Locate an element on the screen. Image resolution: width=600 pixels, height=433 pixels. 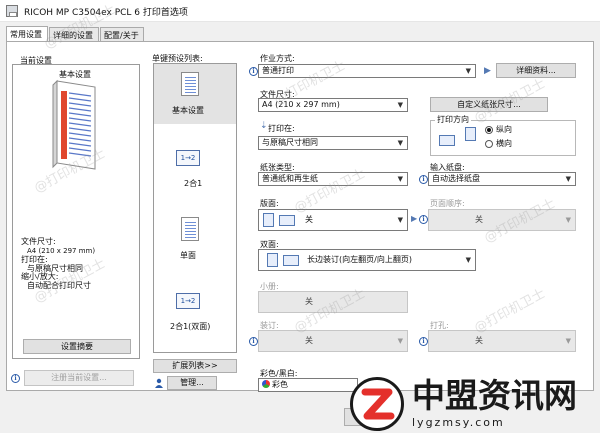
layout-label: 版面: is located at coordinates (269, 203).